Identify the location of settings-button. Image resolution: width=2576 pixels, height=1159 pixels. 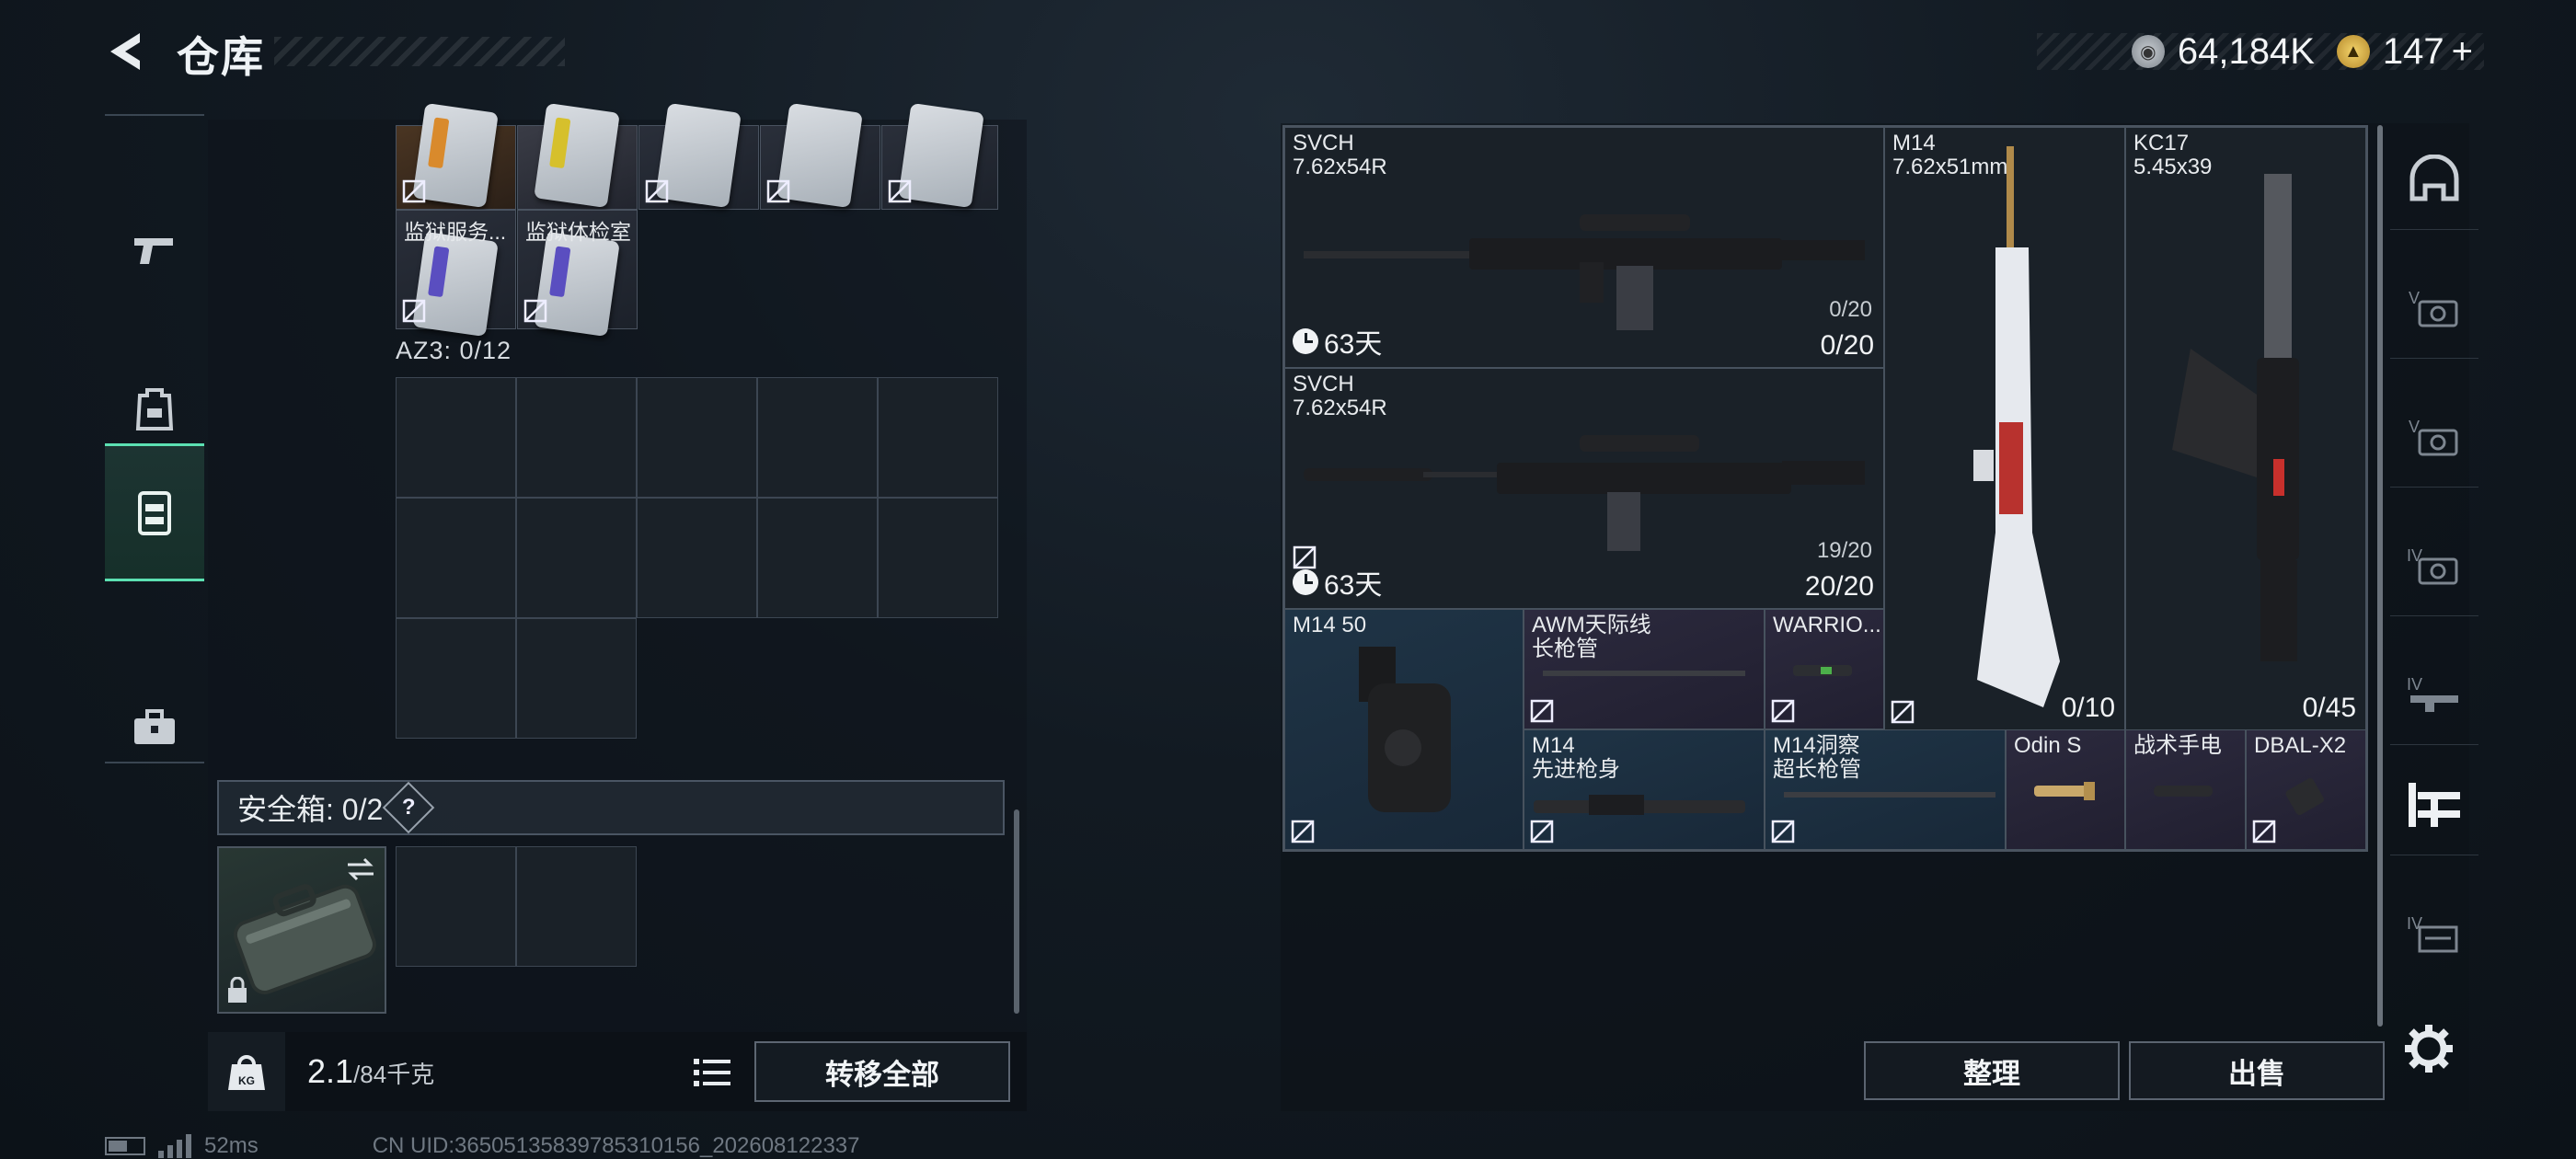
(2428, 1048).